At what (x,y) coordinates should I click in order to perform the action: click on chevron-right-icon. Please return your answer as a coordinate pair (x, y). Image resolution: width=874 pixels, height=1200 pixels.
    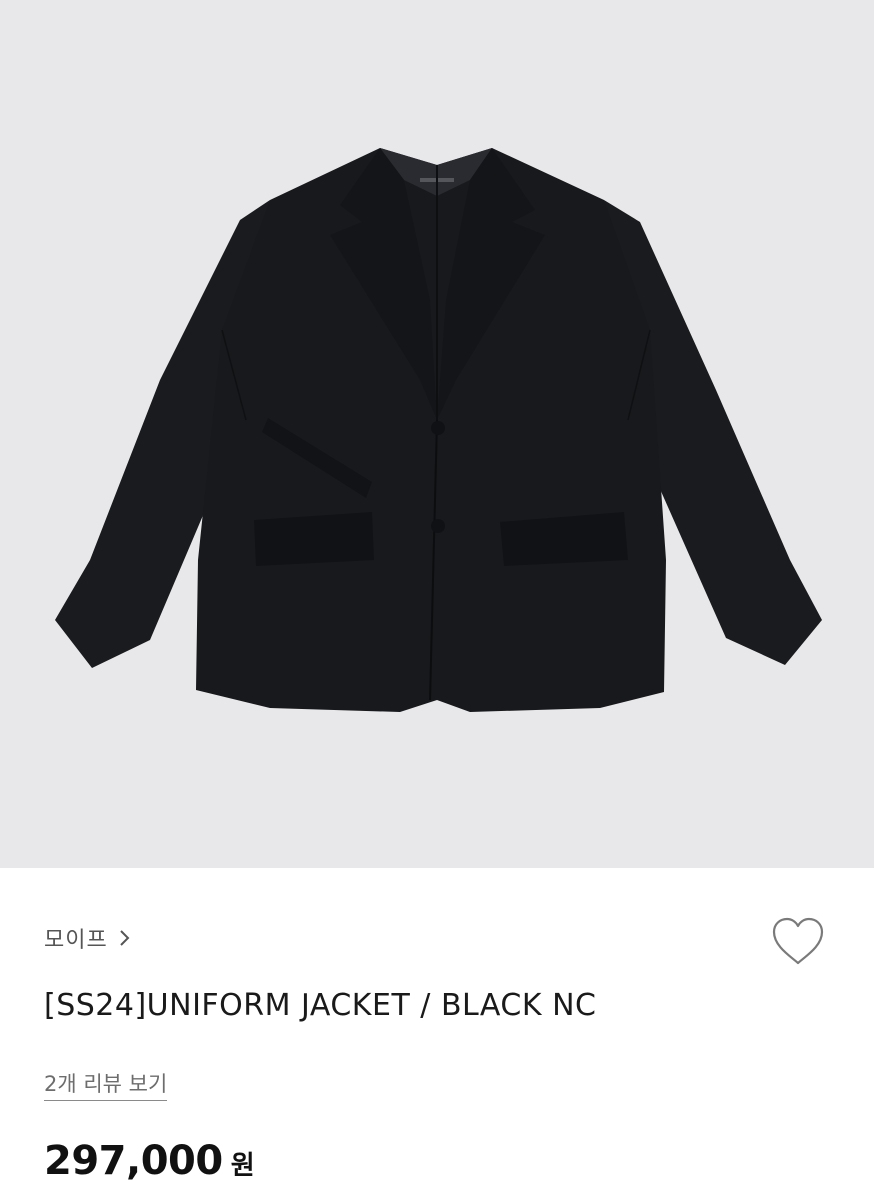
    Looking at the image, I should click on (125, 938).